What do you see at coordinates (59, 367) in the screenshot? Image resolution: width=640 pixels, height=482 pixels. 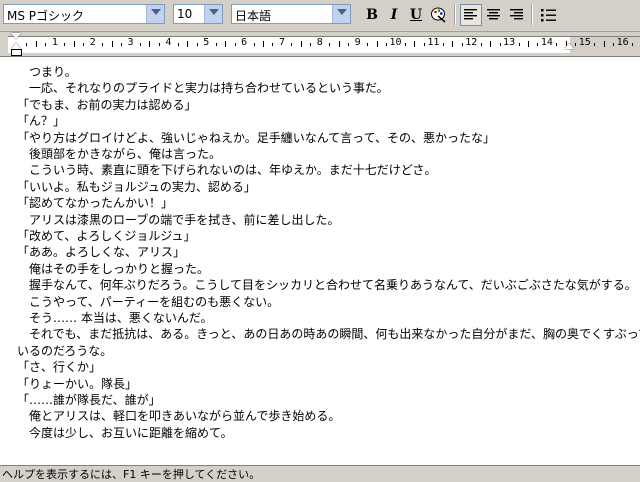 I see `document-line: 「さ、行くか」` at bounding box center [59, 367].